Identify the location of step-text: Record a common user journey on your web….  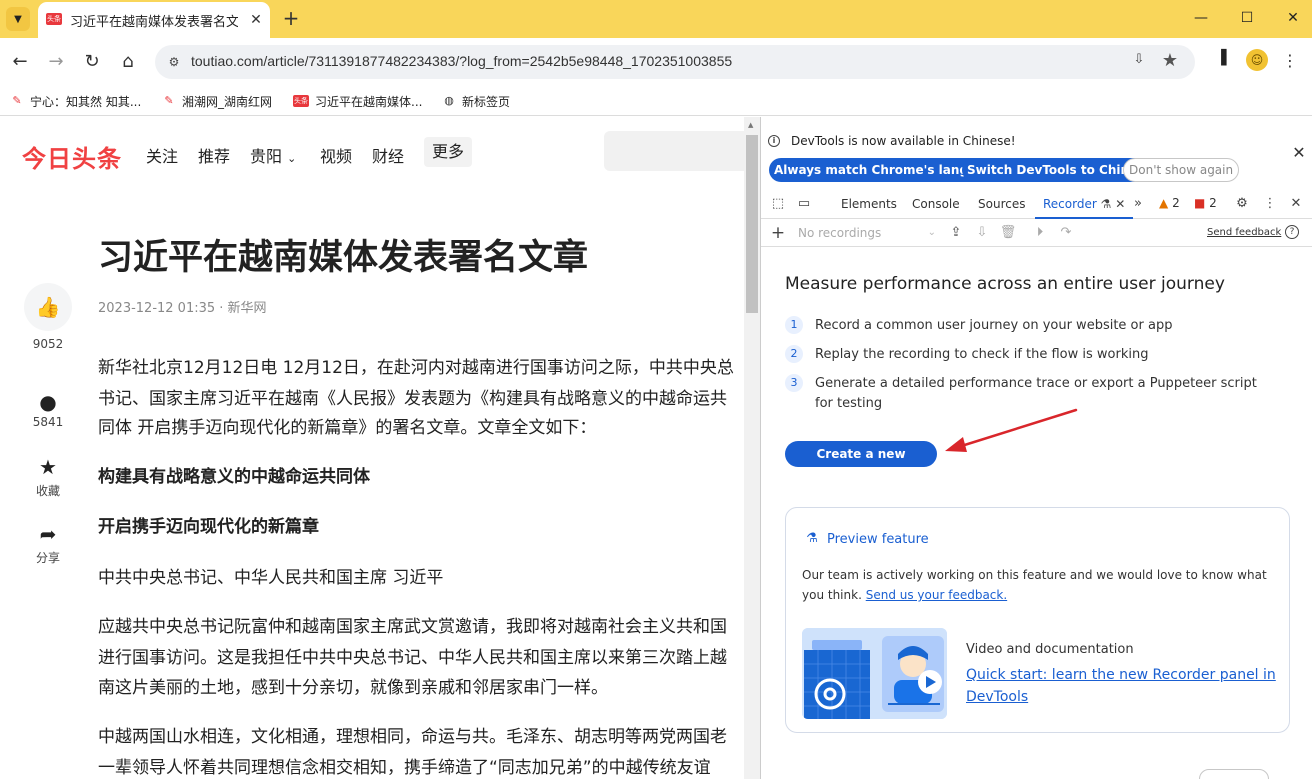
(994, 325).